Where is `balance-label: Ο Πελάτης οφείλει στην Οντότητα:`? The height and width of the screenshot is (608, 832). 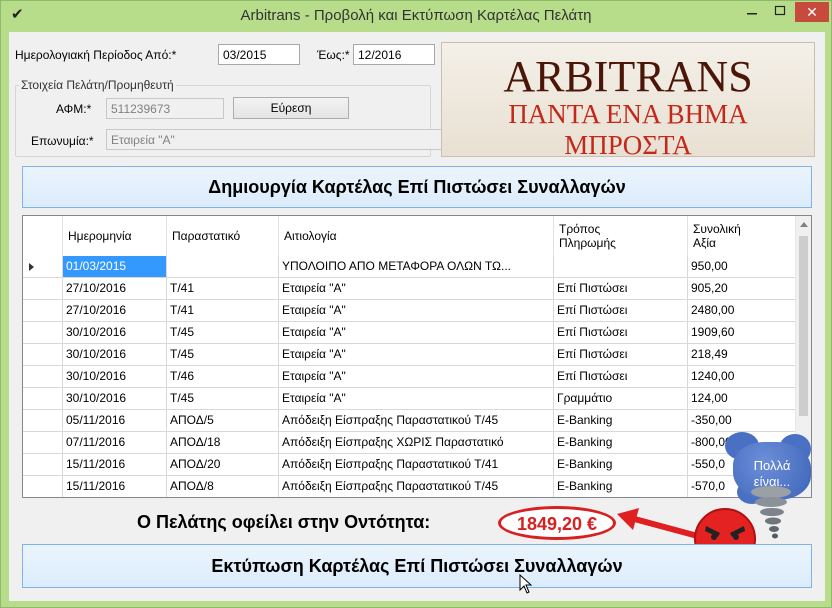 balance-label: Ο Πελάτης οφείλει στην Οντότητα: is located at coordinates (284, 522).